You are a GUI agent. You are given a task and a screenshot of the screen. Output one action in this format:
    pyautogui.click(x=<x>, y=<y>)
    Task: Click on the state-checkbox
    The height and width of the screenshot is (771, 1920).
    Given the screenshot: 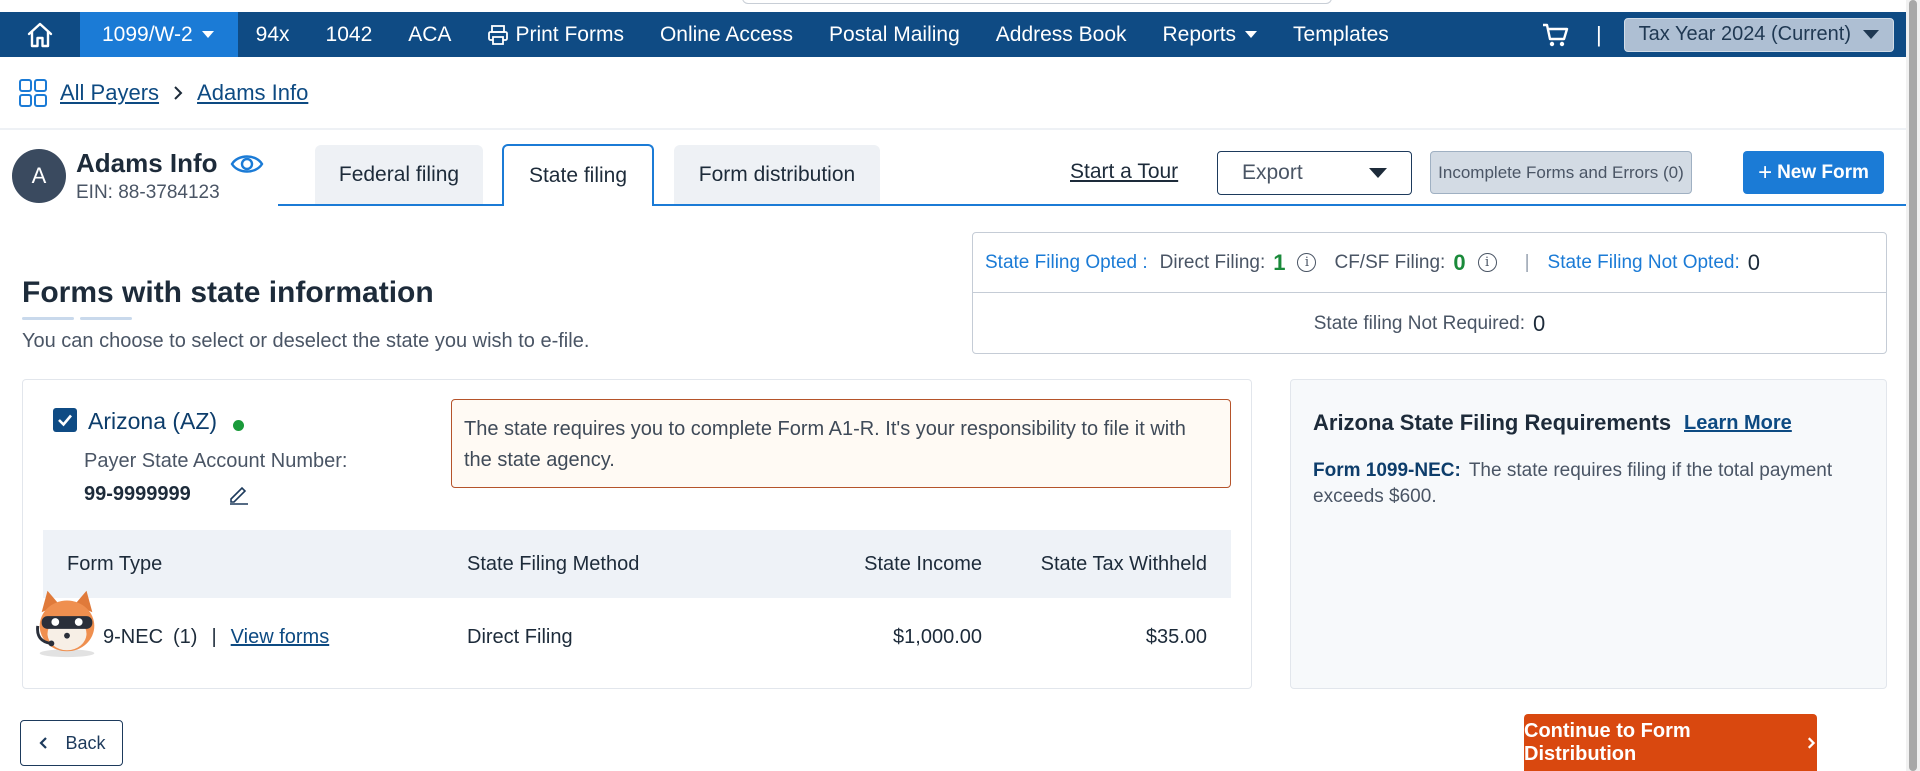 What is the action you would take?
    pyautogui.click(x=65, y=420)
    